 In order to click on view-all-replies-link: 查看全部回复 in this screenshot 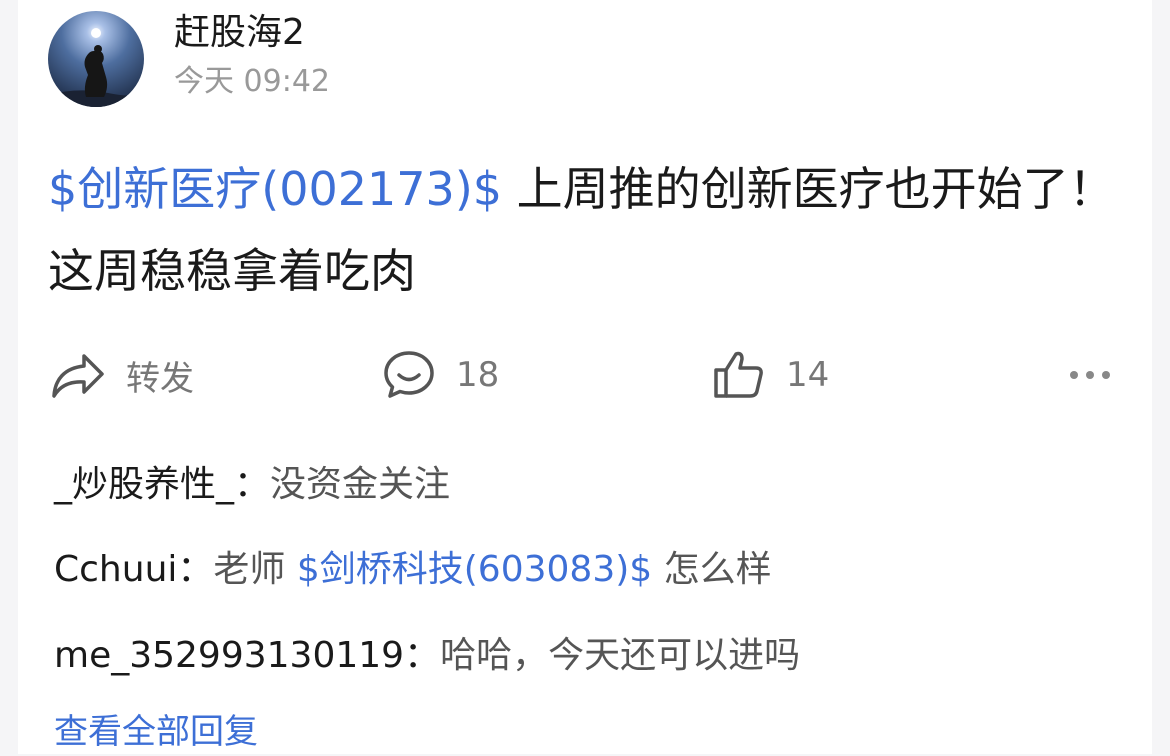, I will do `click(156, 732)`.